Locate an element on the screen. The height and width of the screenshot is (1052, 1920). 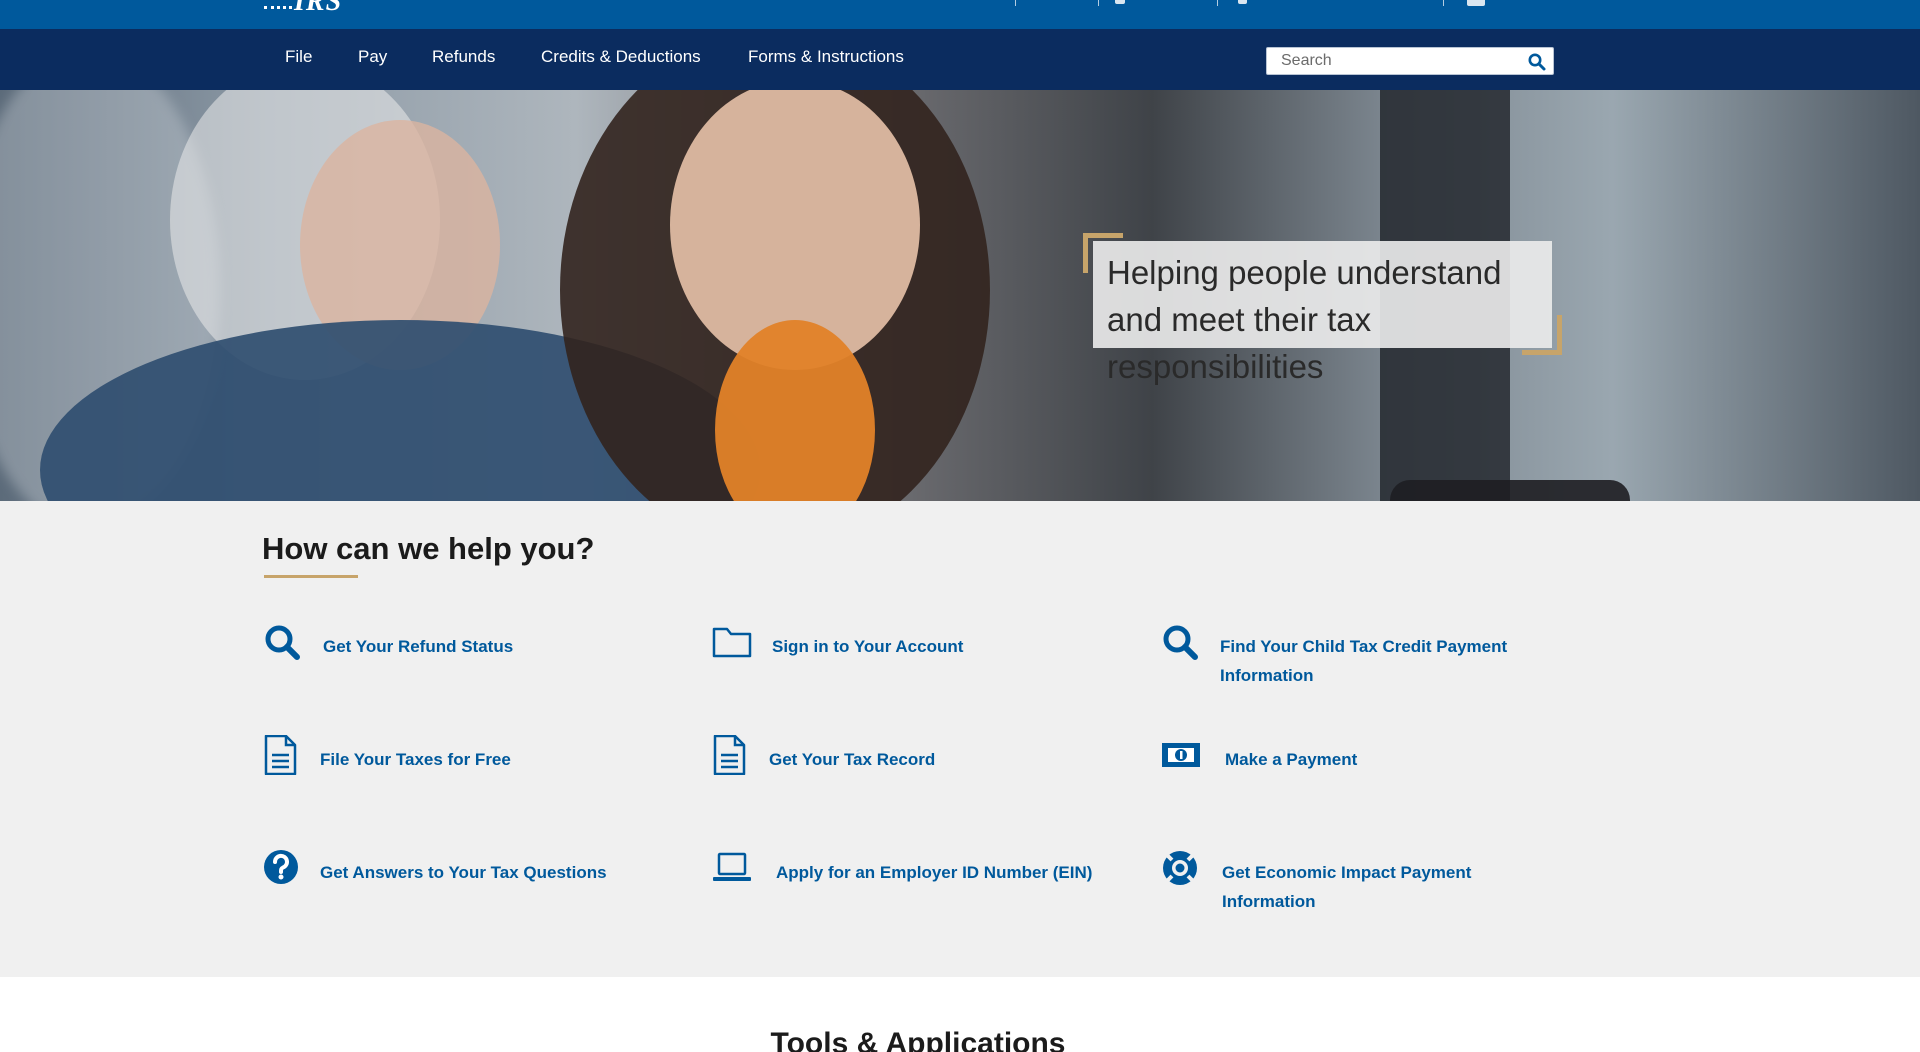
question-icon is located at coordinates (281, 867).